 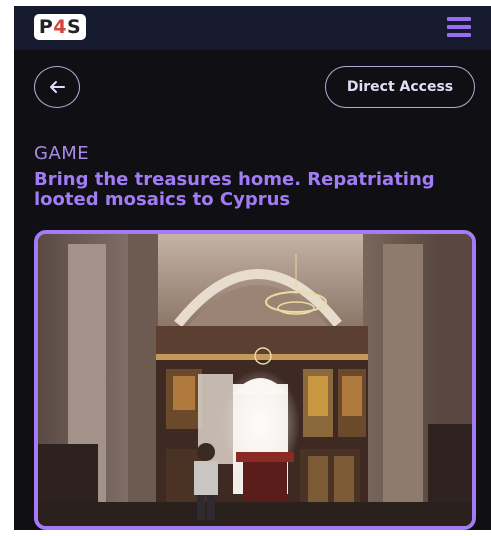 I want to click on top-bar: P4S, so click(x=252, y=28).